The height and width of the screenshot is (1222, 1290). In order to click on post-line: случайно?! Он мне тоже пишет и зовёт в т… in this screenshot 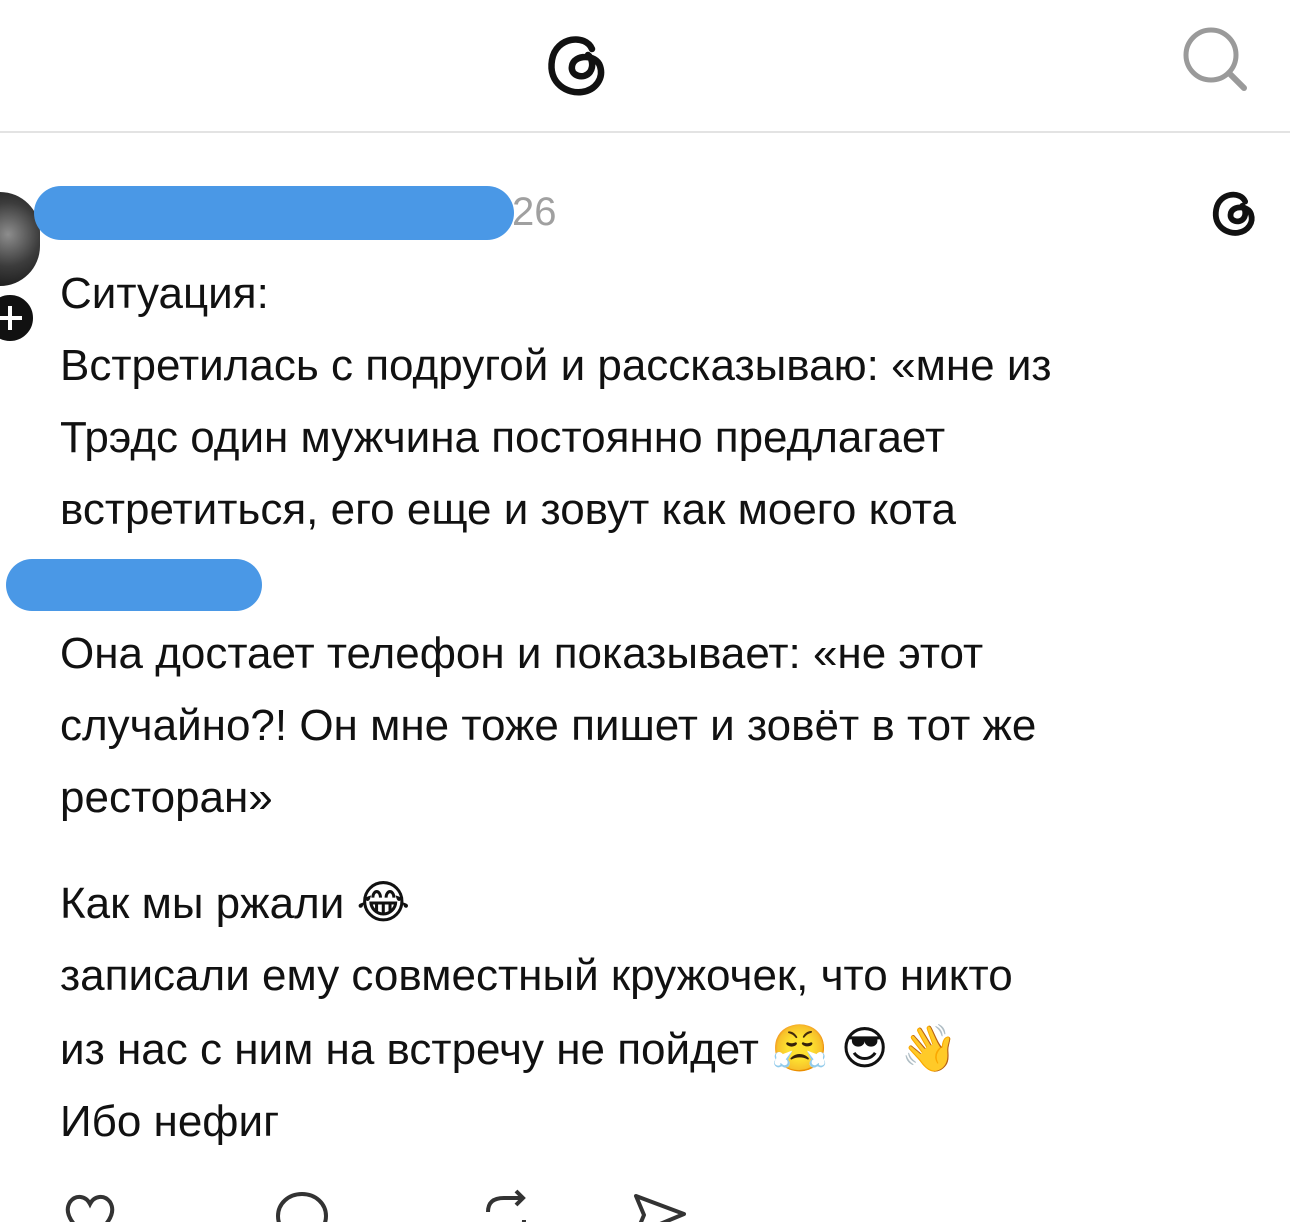, I will do `click(548, 725)`.